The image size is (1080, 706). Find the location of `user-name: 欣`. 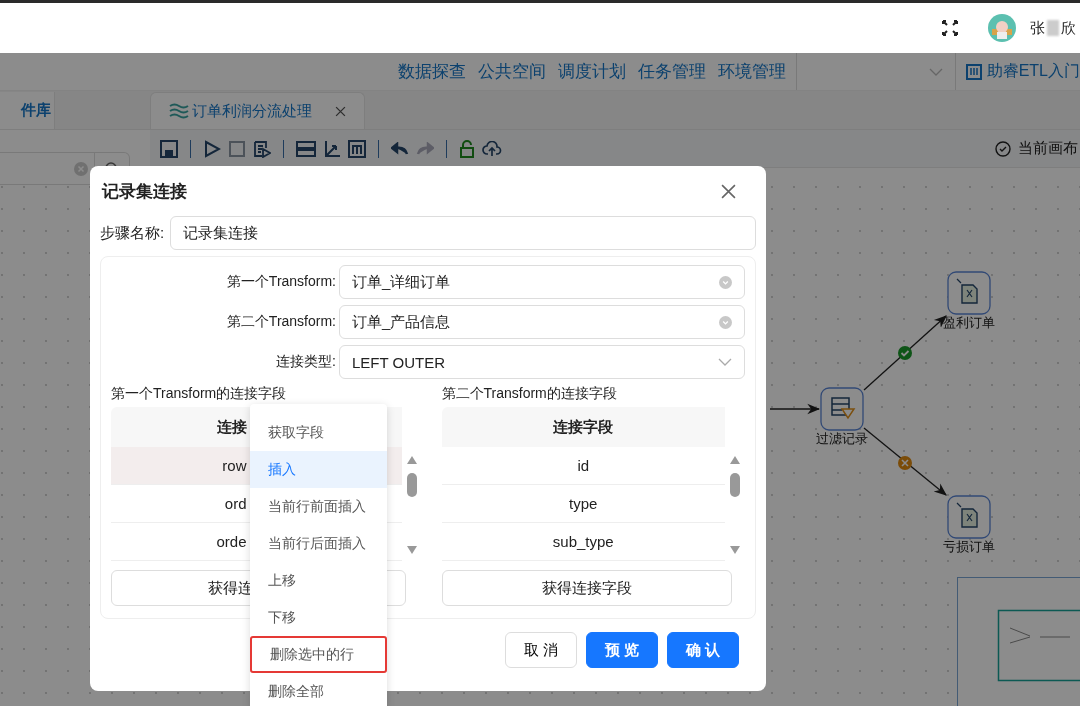

user-name: 欣 is located at coordinates (1068, 28).